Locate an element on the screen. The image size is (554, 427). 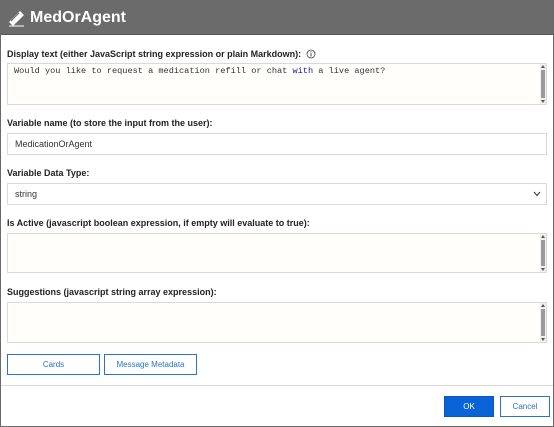
variable-name-input: MedicationOrAgent is located at coordinates (277, 144).